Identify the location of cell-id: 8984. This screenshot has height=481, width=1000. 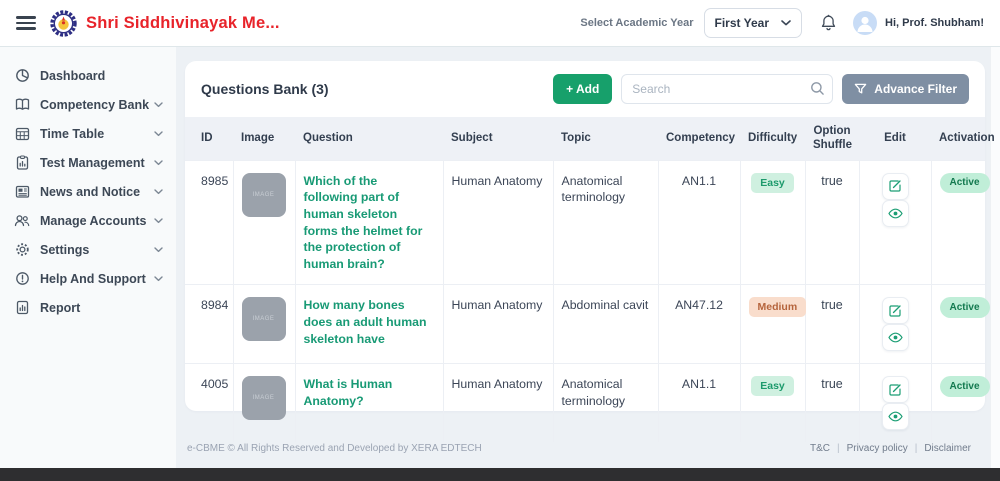
(209, 324).